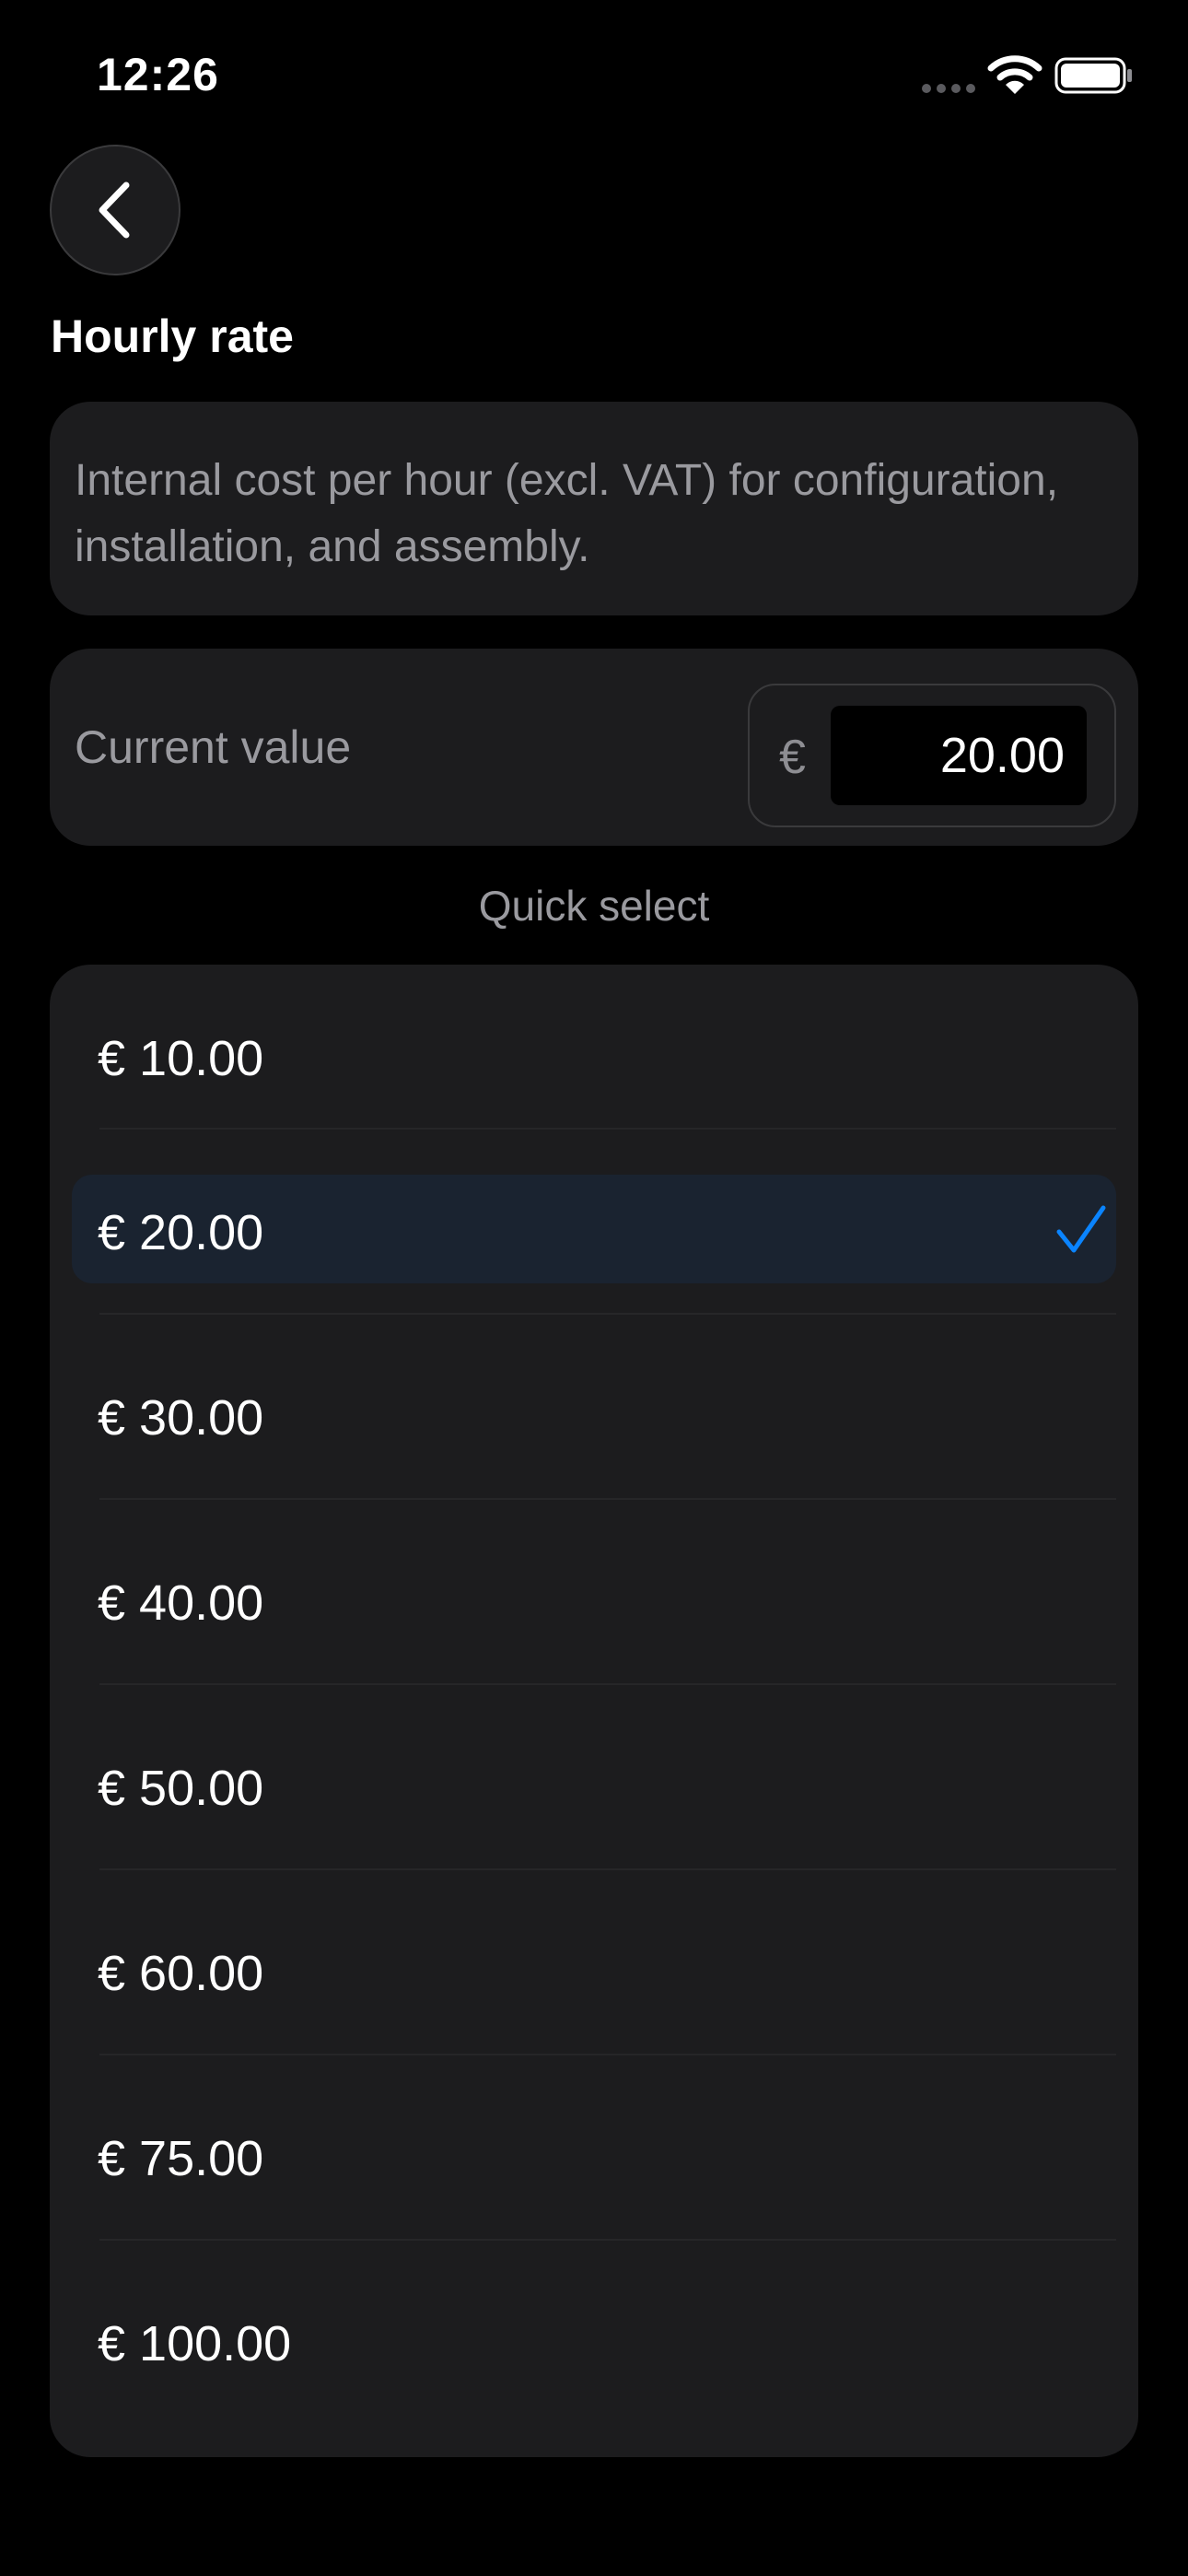  What do you see at coordinates (594, 69) in the screenshot?
I see `status-bar: 12:26` at bounding box center [594, 69].